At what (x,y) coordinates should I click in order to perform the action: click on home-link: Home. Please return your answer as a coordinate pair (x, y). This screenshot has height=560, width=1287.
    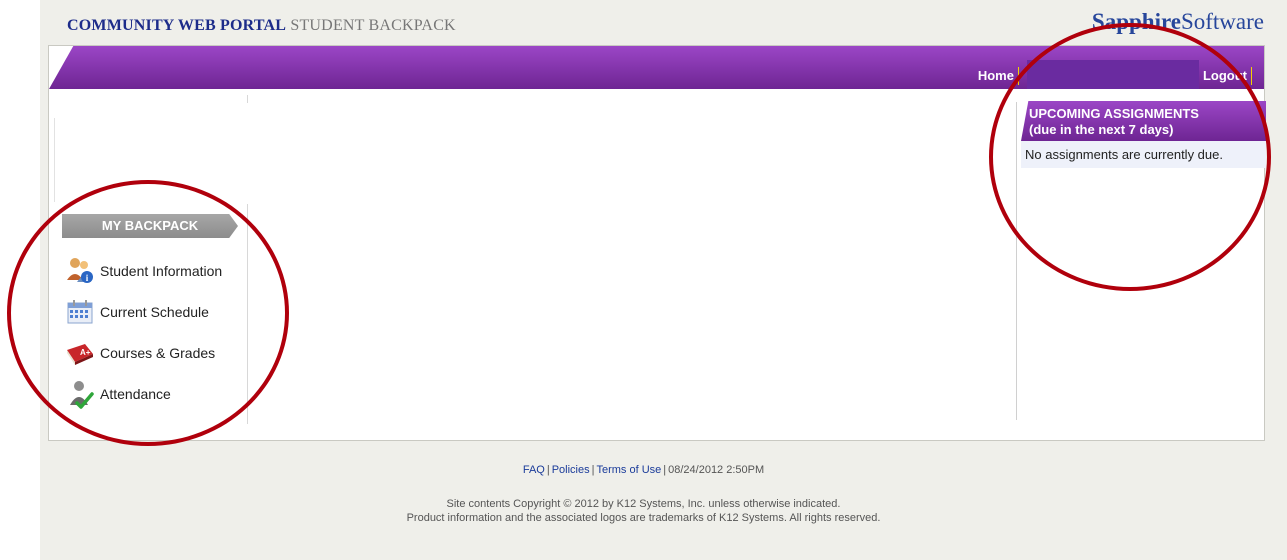
    Looking at the image, I should click on (996, 75).